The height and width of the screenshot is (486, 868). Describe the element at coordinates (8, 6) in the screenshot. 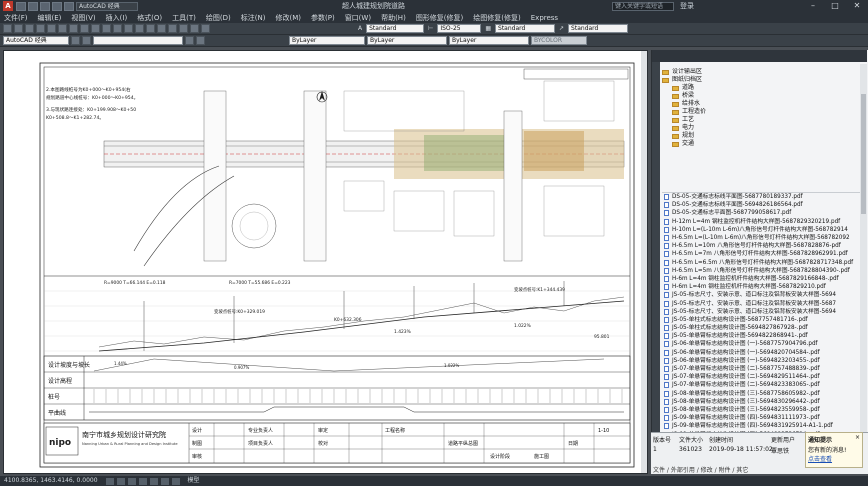

I see `autocad-logo-icon: A` at that location.